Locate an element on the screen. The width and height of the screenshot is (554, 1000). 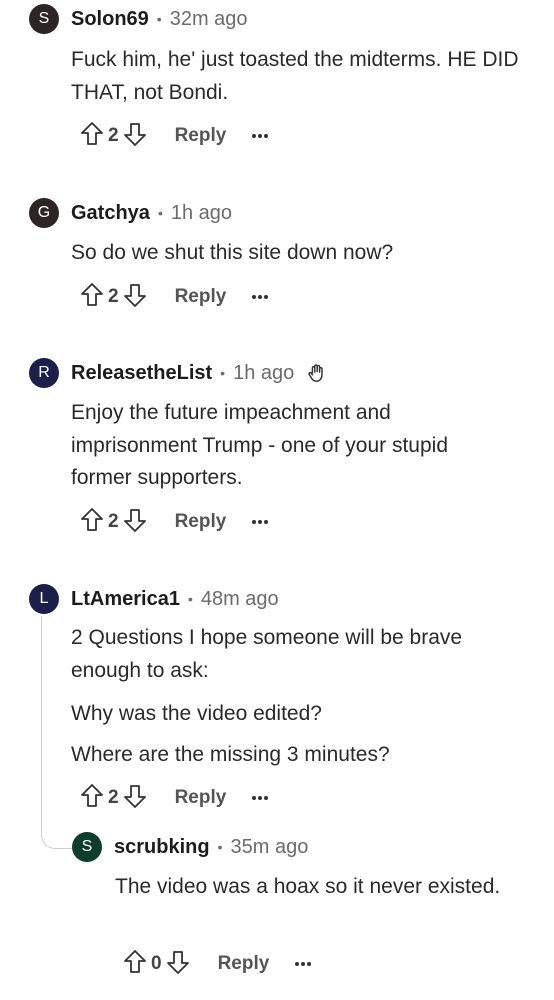
raised-hand-icon is located at coordinates (317, 373).